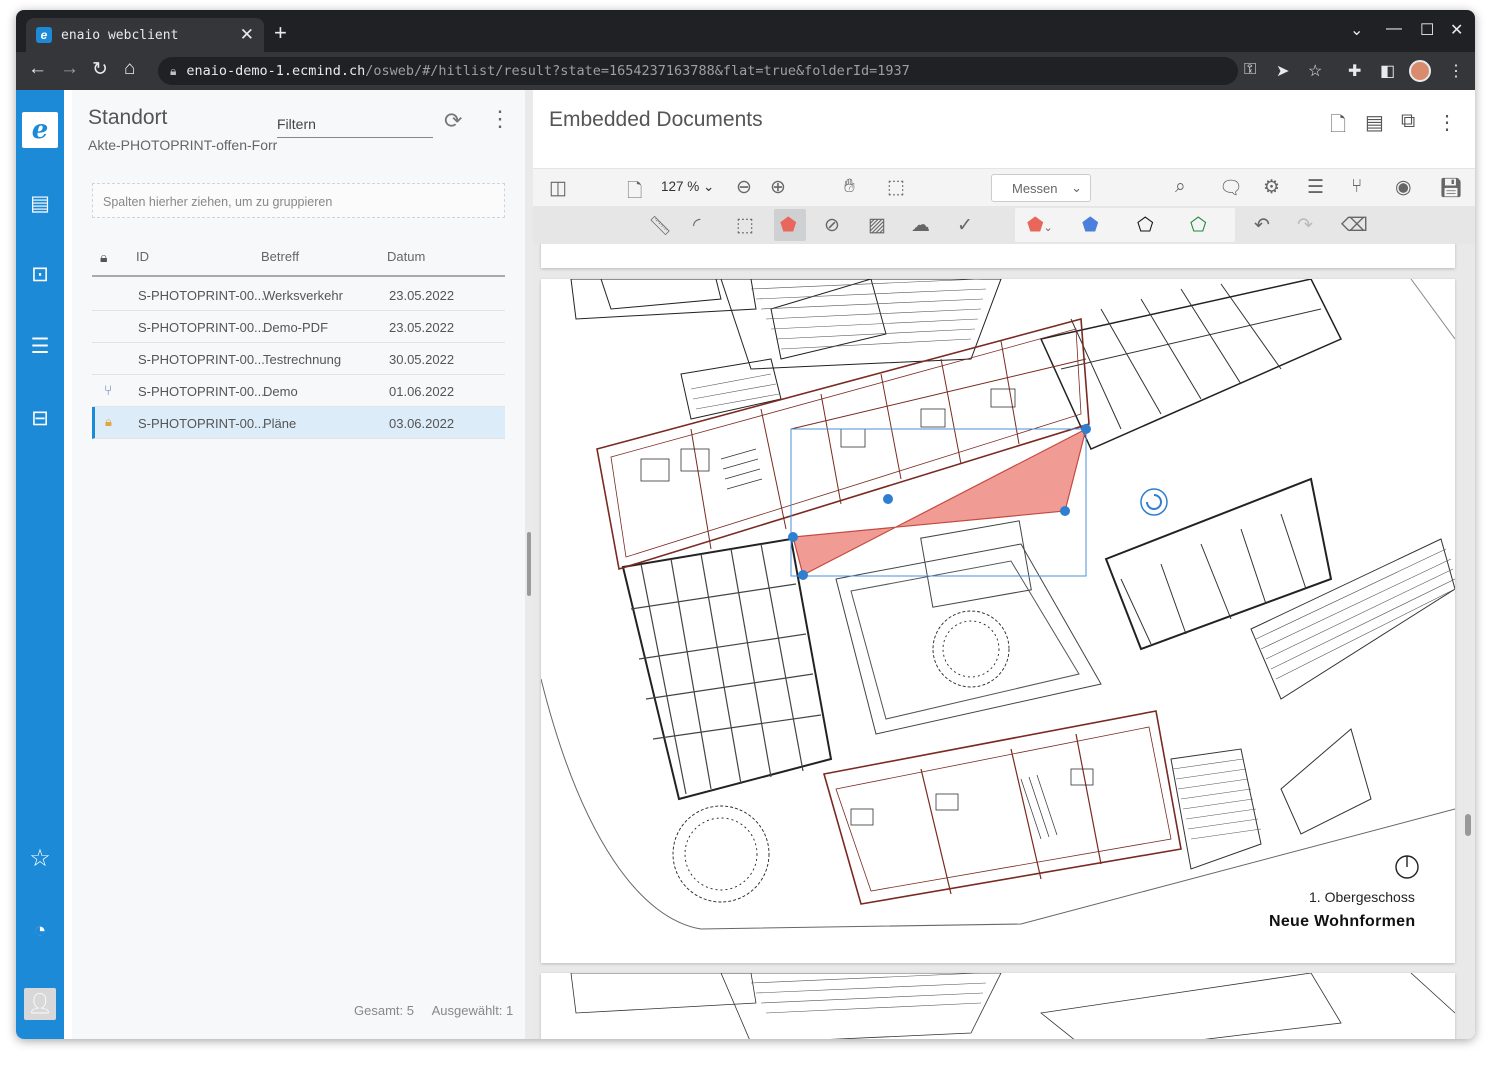 The image size is (1491, 1071). What do you see at coordinates (1420, 71) in the screenshot?
I see `profile-avatar` at bounding box center [1420, 71].